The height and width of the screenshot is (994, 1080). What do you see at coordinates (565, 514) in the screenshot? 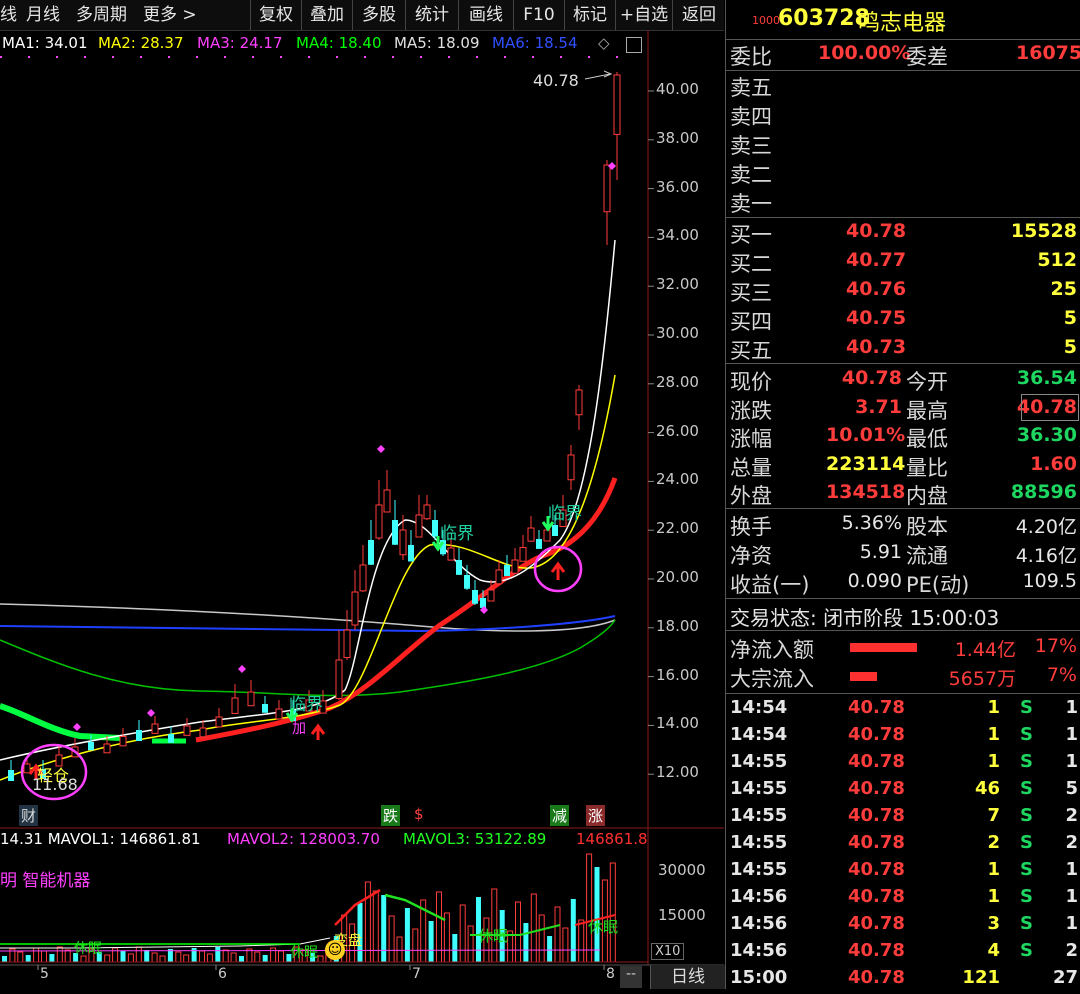
I see `critical-label-3: 临界` at bounding box center [565, 514].